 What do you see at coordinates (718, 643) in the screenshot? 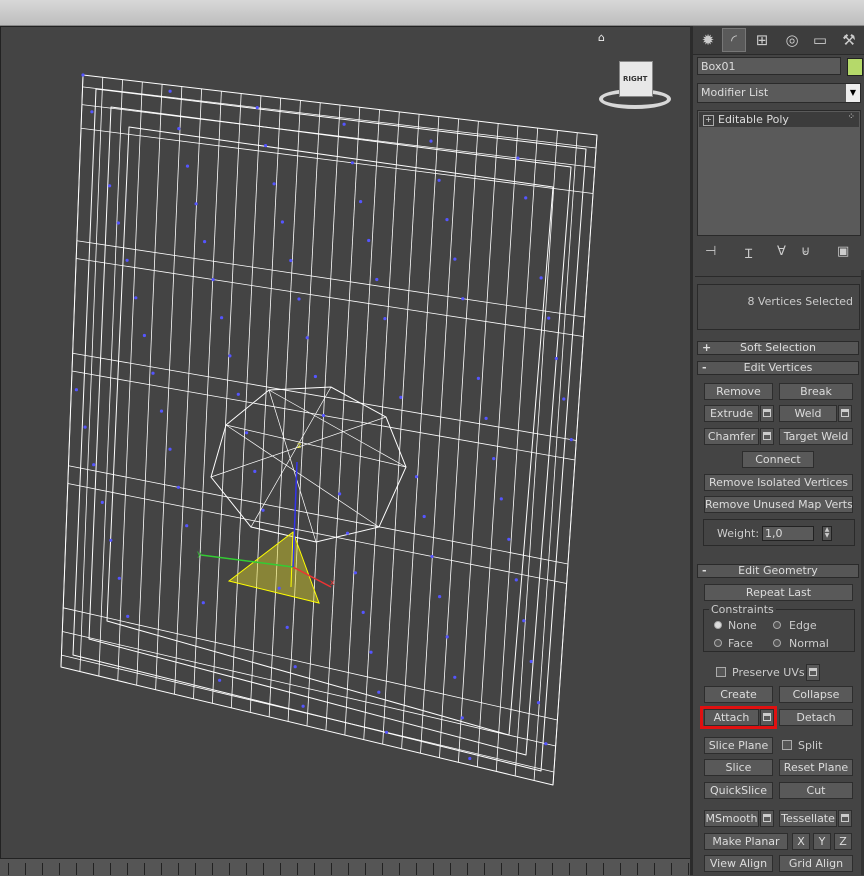
I see `constraint-face-radio` at bounding box center [718, 643].